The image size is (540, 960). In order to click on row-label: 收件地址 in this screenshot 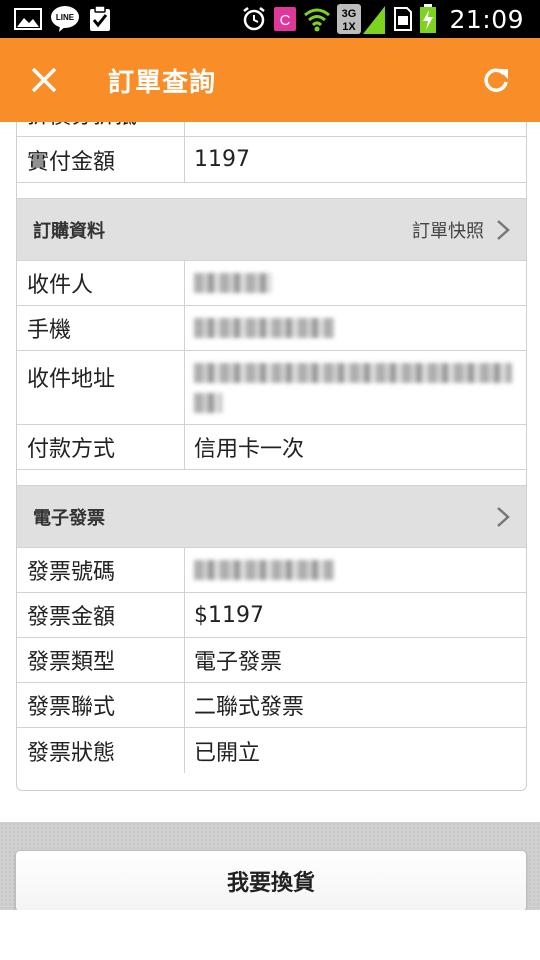, I will do `click(101, 387)`.